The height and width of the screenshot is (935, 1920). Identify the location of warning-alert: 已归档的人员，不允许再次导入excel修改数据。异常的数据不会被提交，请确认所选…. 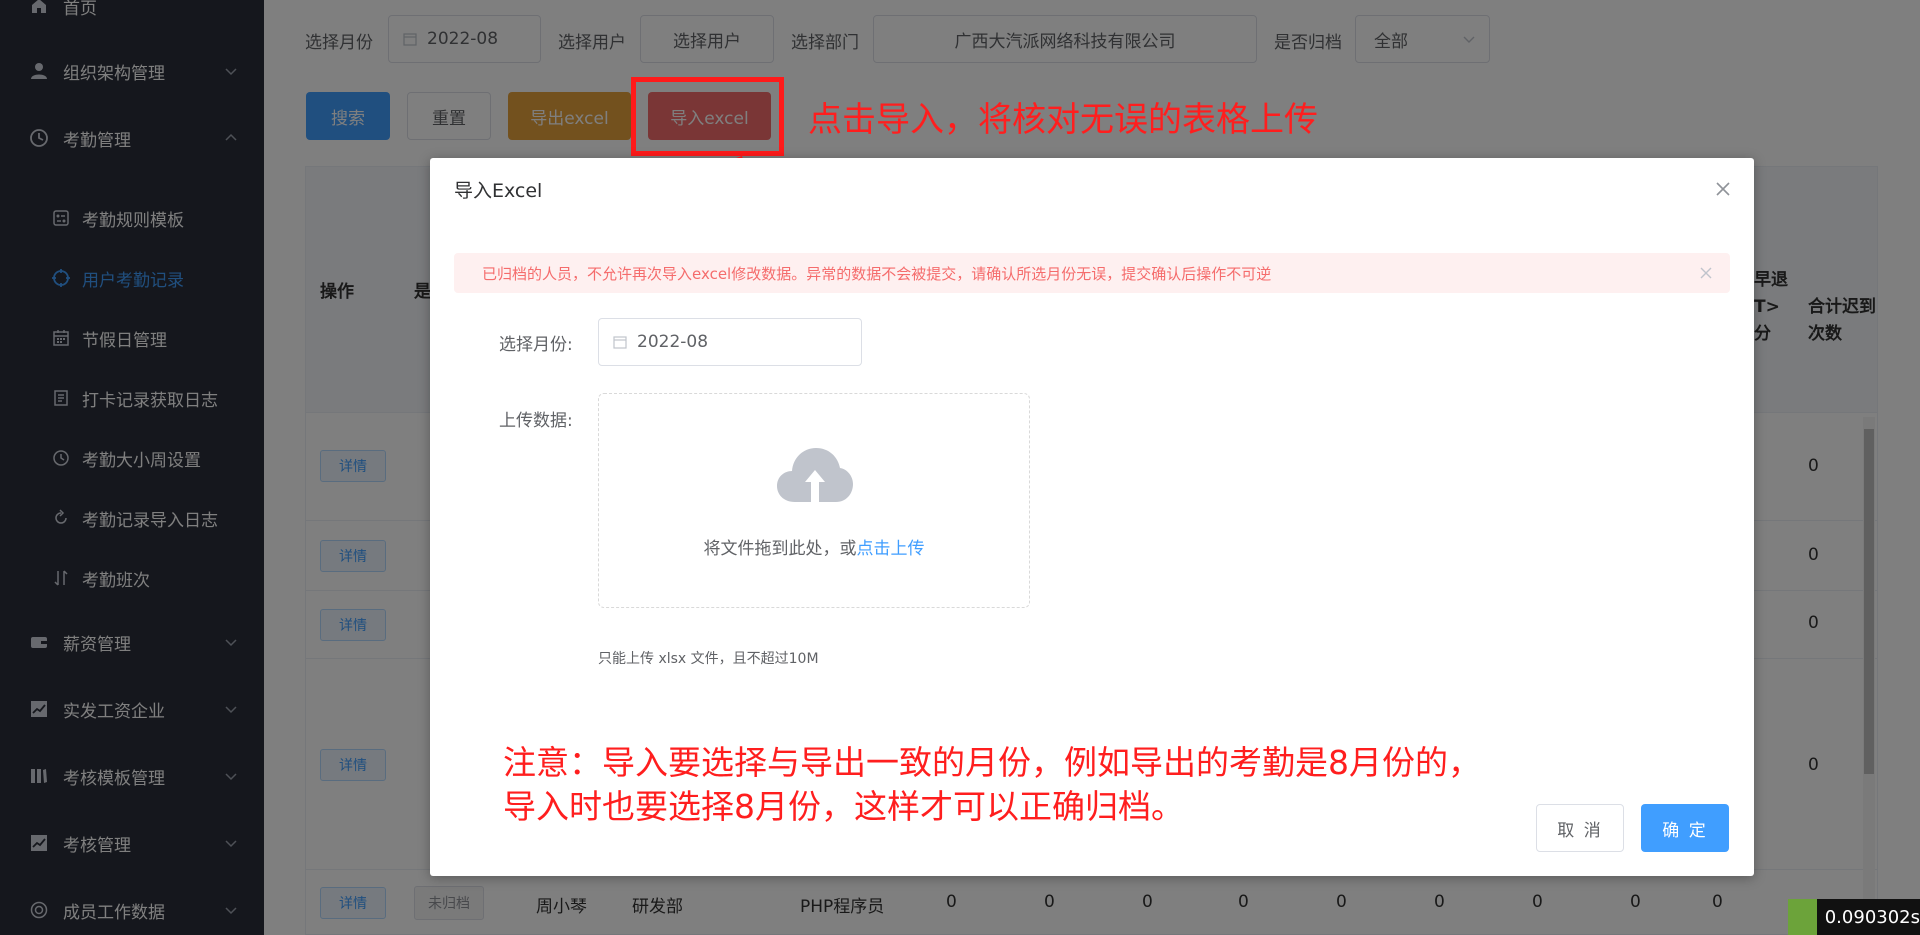
(1092, 273).